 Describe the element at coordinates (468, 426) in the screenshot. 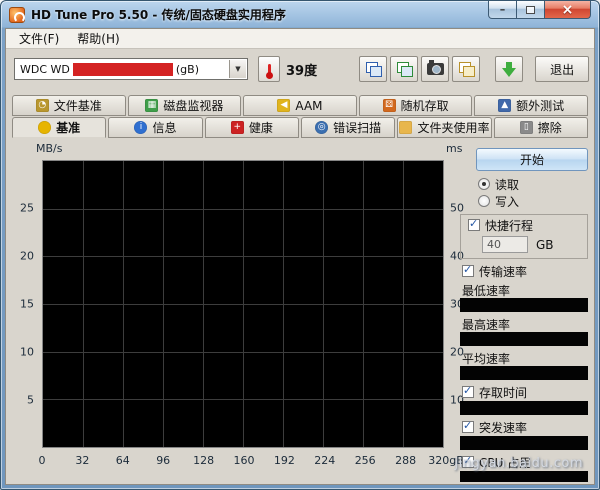

I see `burst-rate-checkbox` at that location.